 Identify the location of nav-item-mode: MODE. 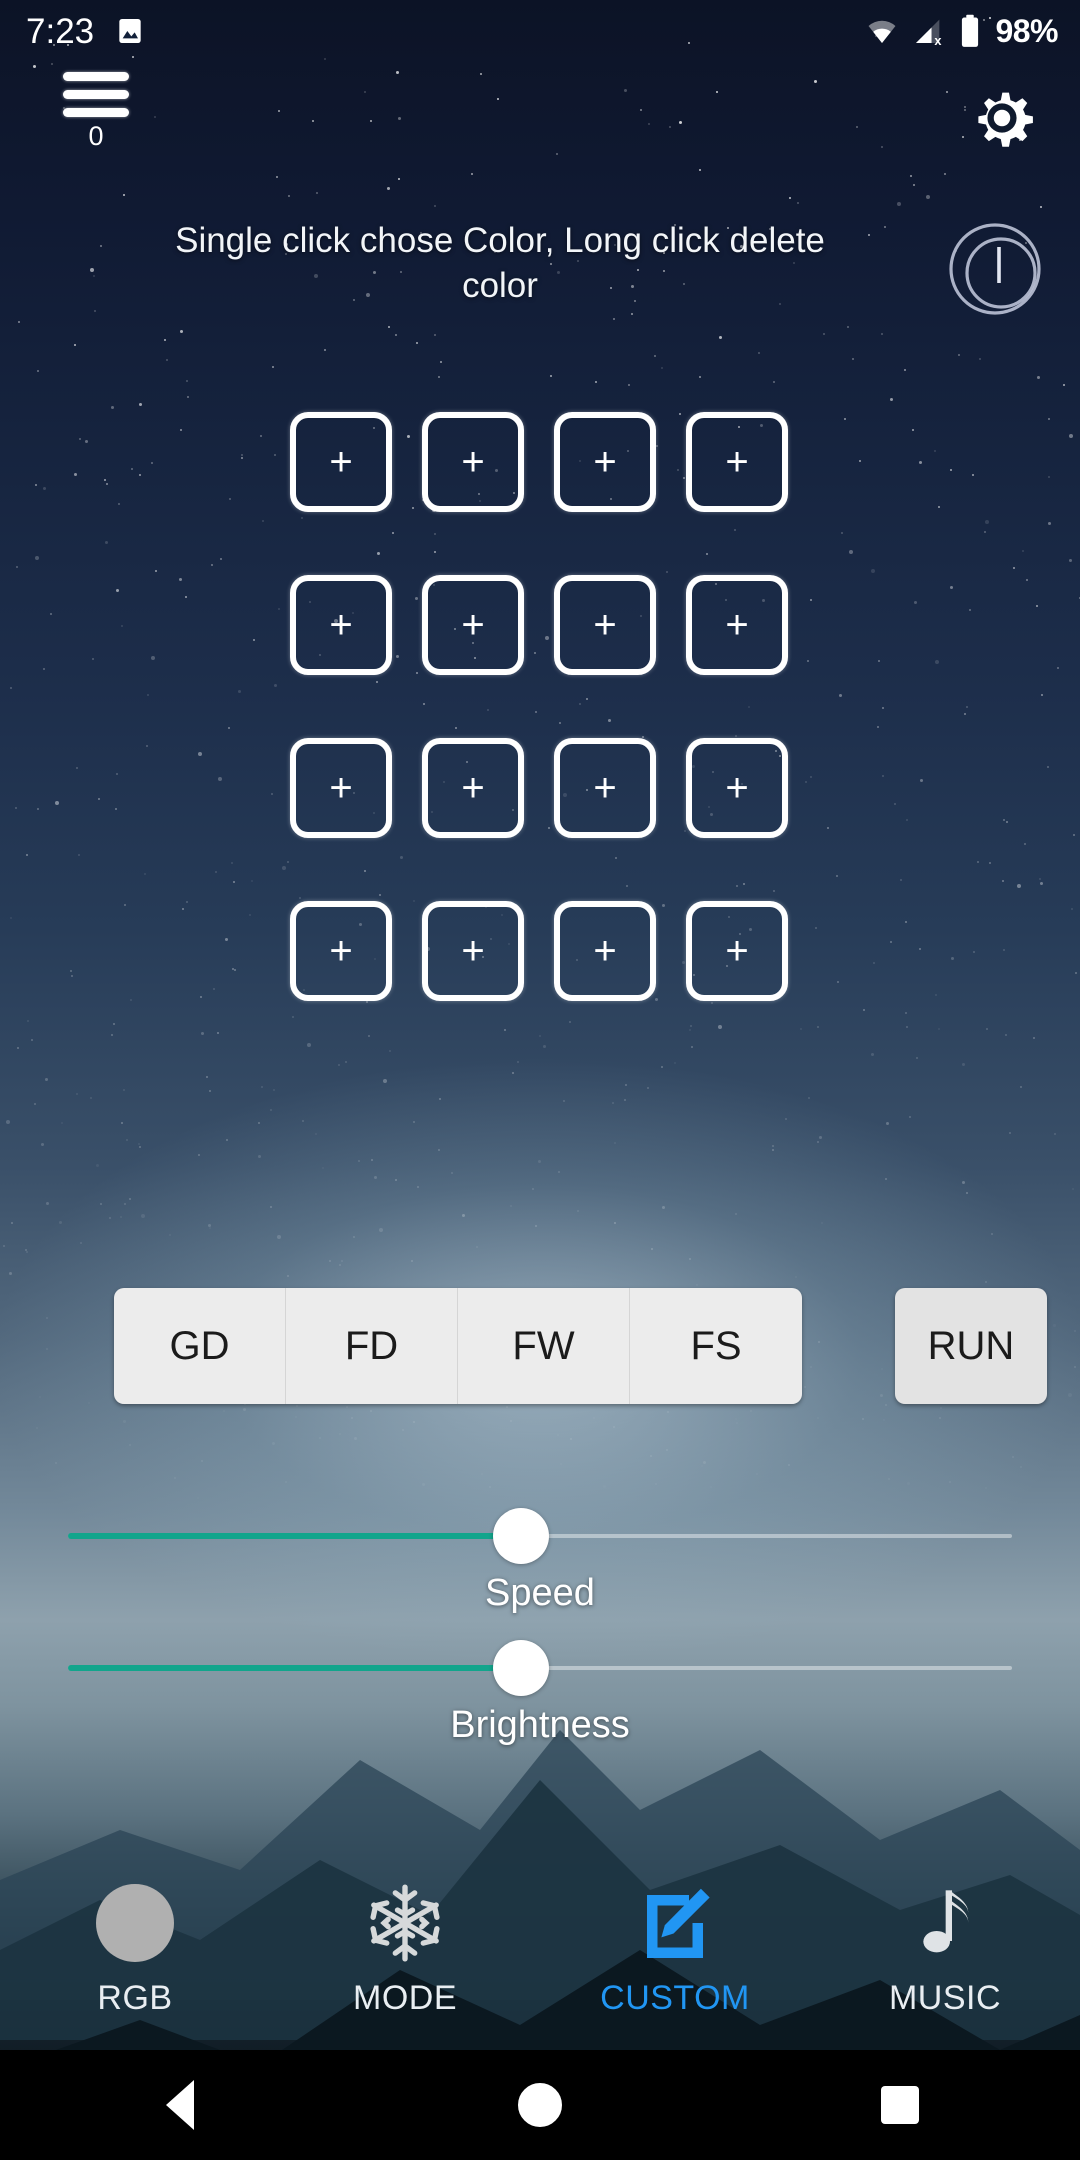
(405, 1952).